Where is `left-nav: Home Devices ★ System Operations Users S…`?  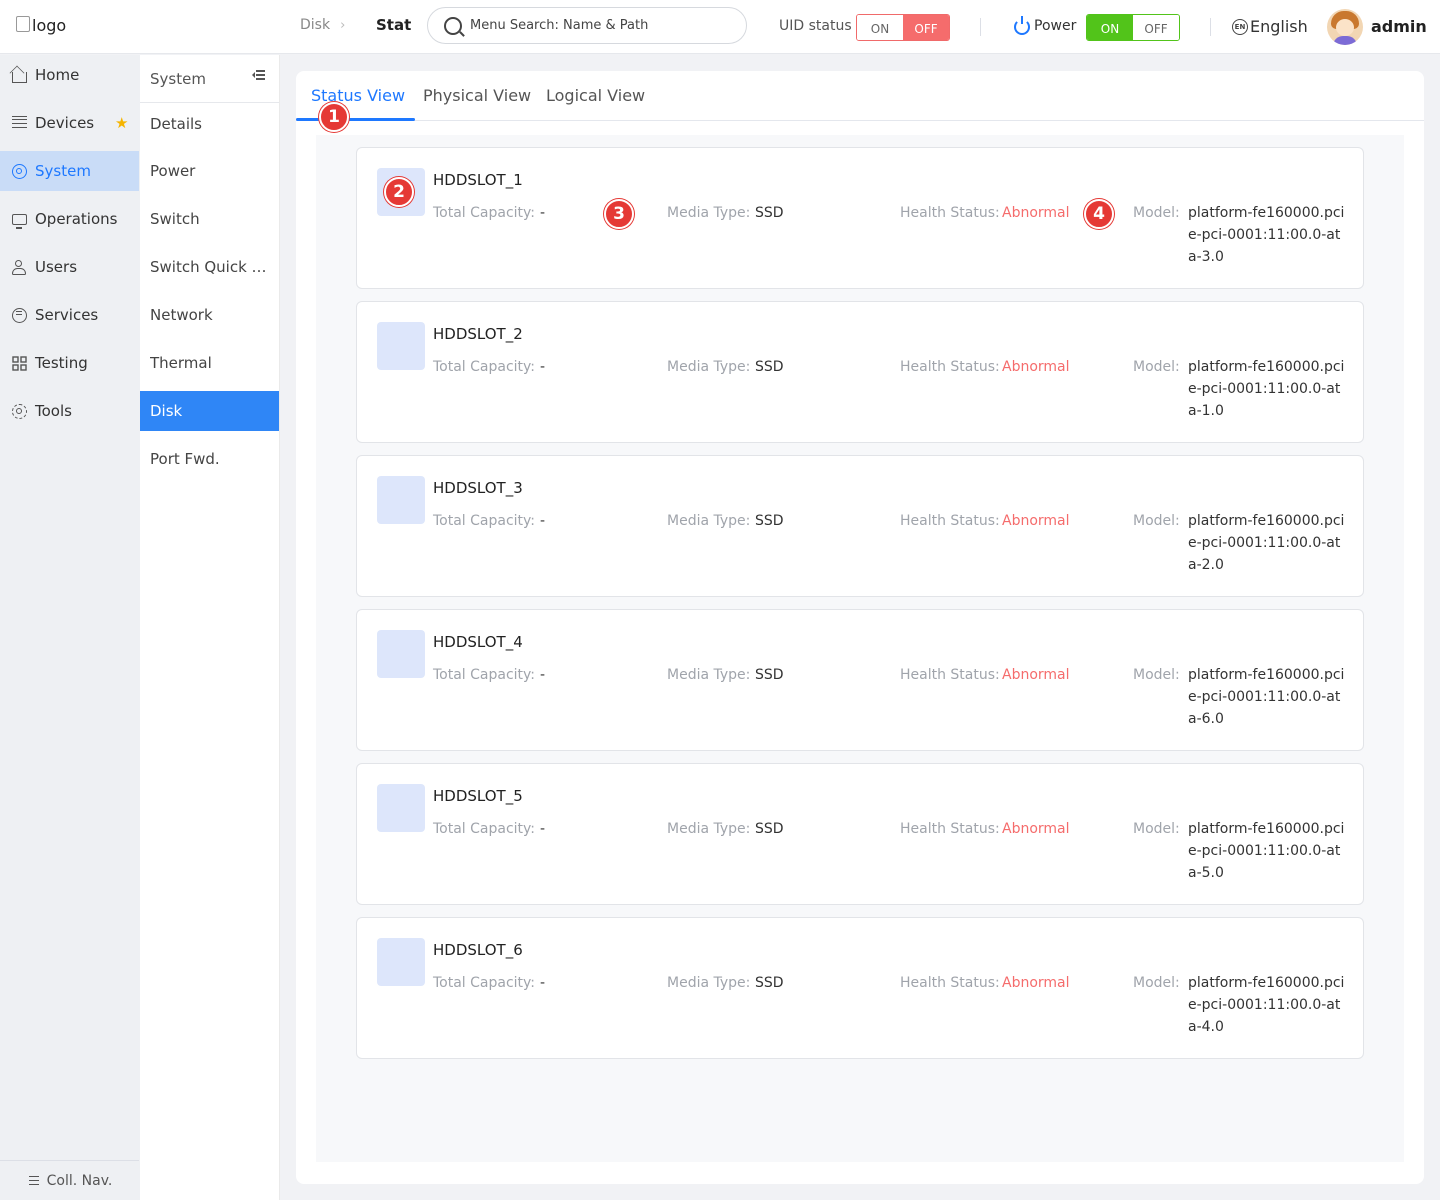 left-nav: Home Devices ★ System Operations Users S… is located at coordinates (70, 627).